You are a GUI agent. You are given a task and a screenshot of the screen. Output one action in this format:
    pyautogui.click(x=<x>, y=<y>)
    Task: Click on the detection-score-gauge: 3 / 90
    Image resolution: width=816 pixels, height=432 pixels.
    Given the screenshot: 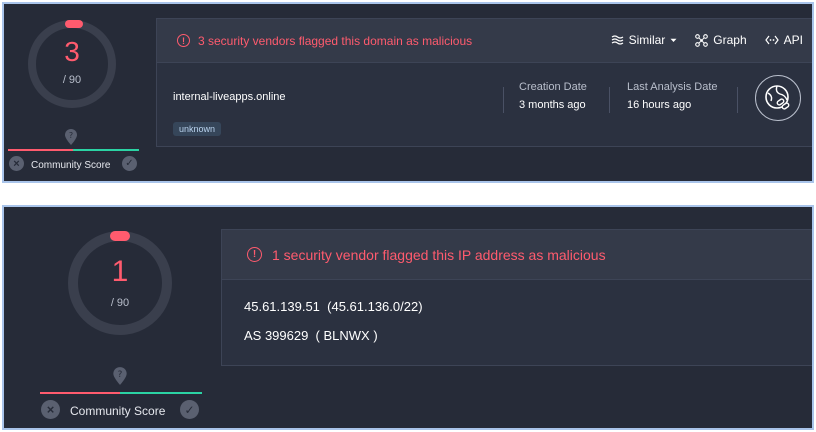 What is the action you would take?
    pyautogui.click(x=72, y=64)
    